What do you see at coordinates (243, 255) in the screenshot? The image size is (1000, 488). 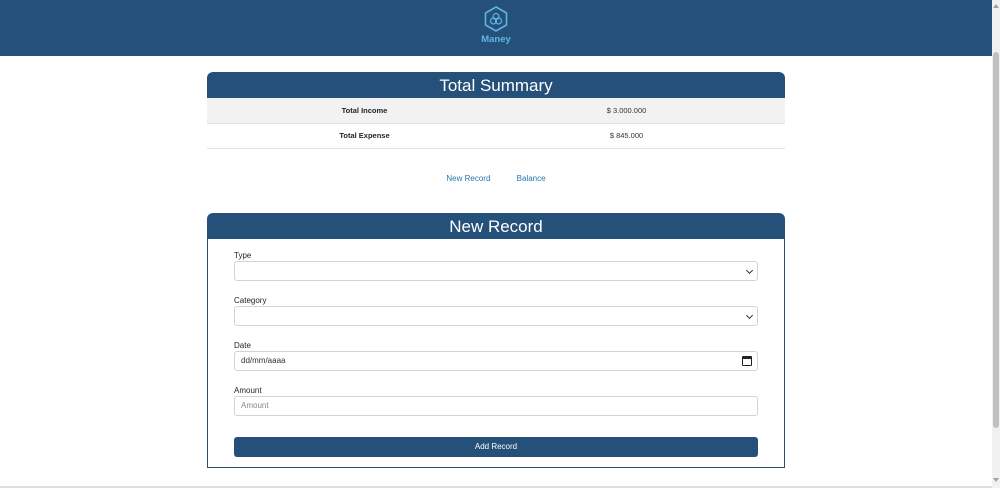 I see `type-label: Type` at bounding box center [243, 255].